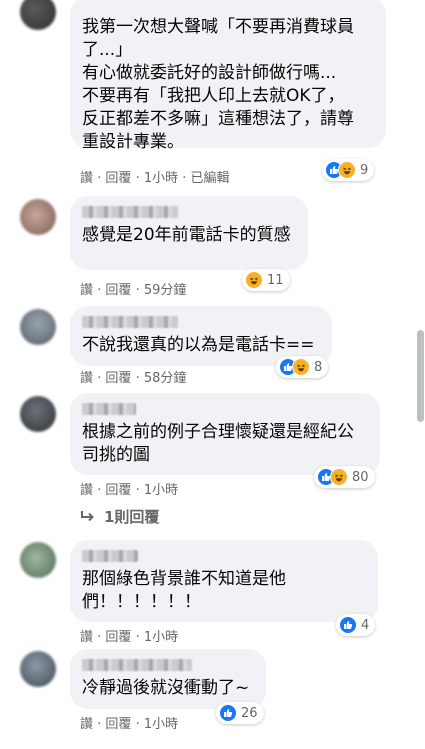 This screenshot has height=749, width=425. What do you see at coordinates (249, 713) in the screenshot?
I see `reaction-count: 26` at bounding box center [249, 713].